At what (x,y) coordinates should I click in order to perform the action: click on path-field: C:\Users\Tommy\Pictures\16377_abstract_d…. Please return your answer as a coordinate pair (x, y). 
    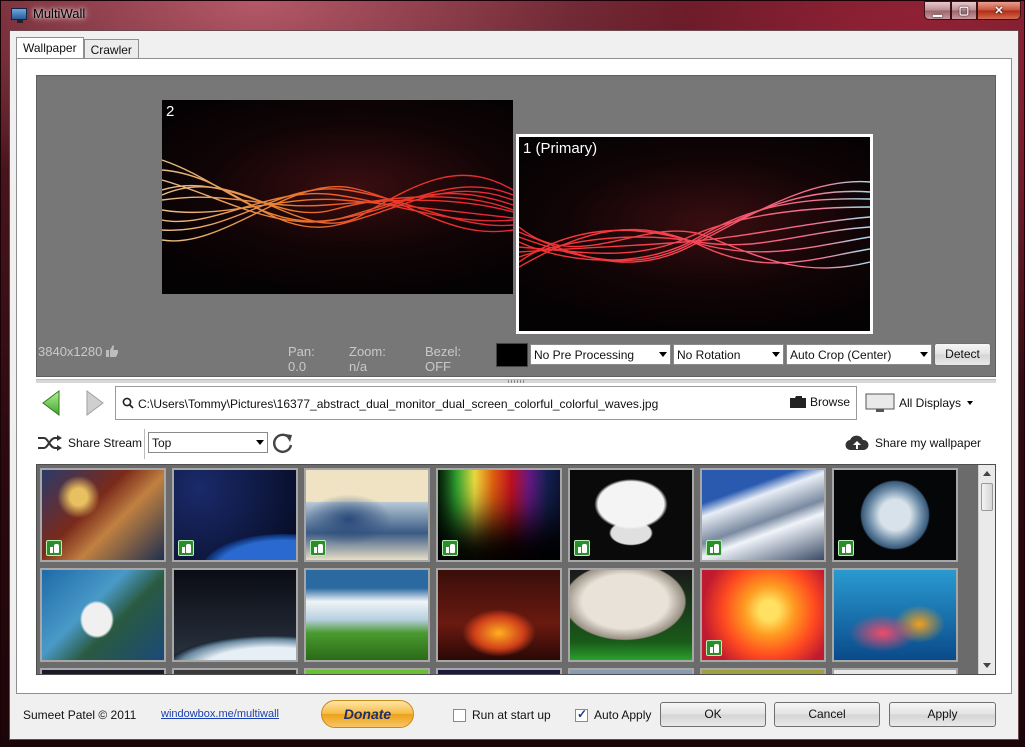
    Looking at the image, I should click on (486, 403).